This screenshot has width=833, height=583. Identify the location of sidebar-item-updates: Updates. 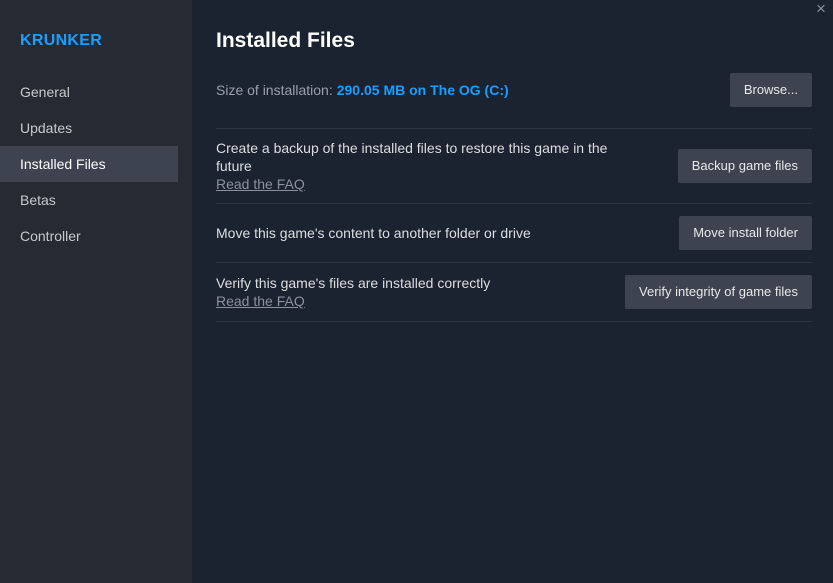
(89, 128).